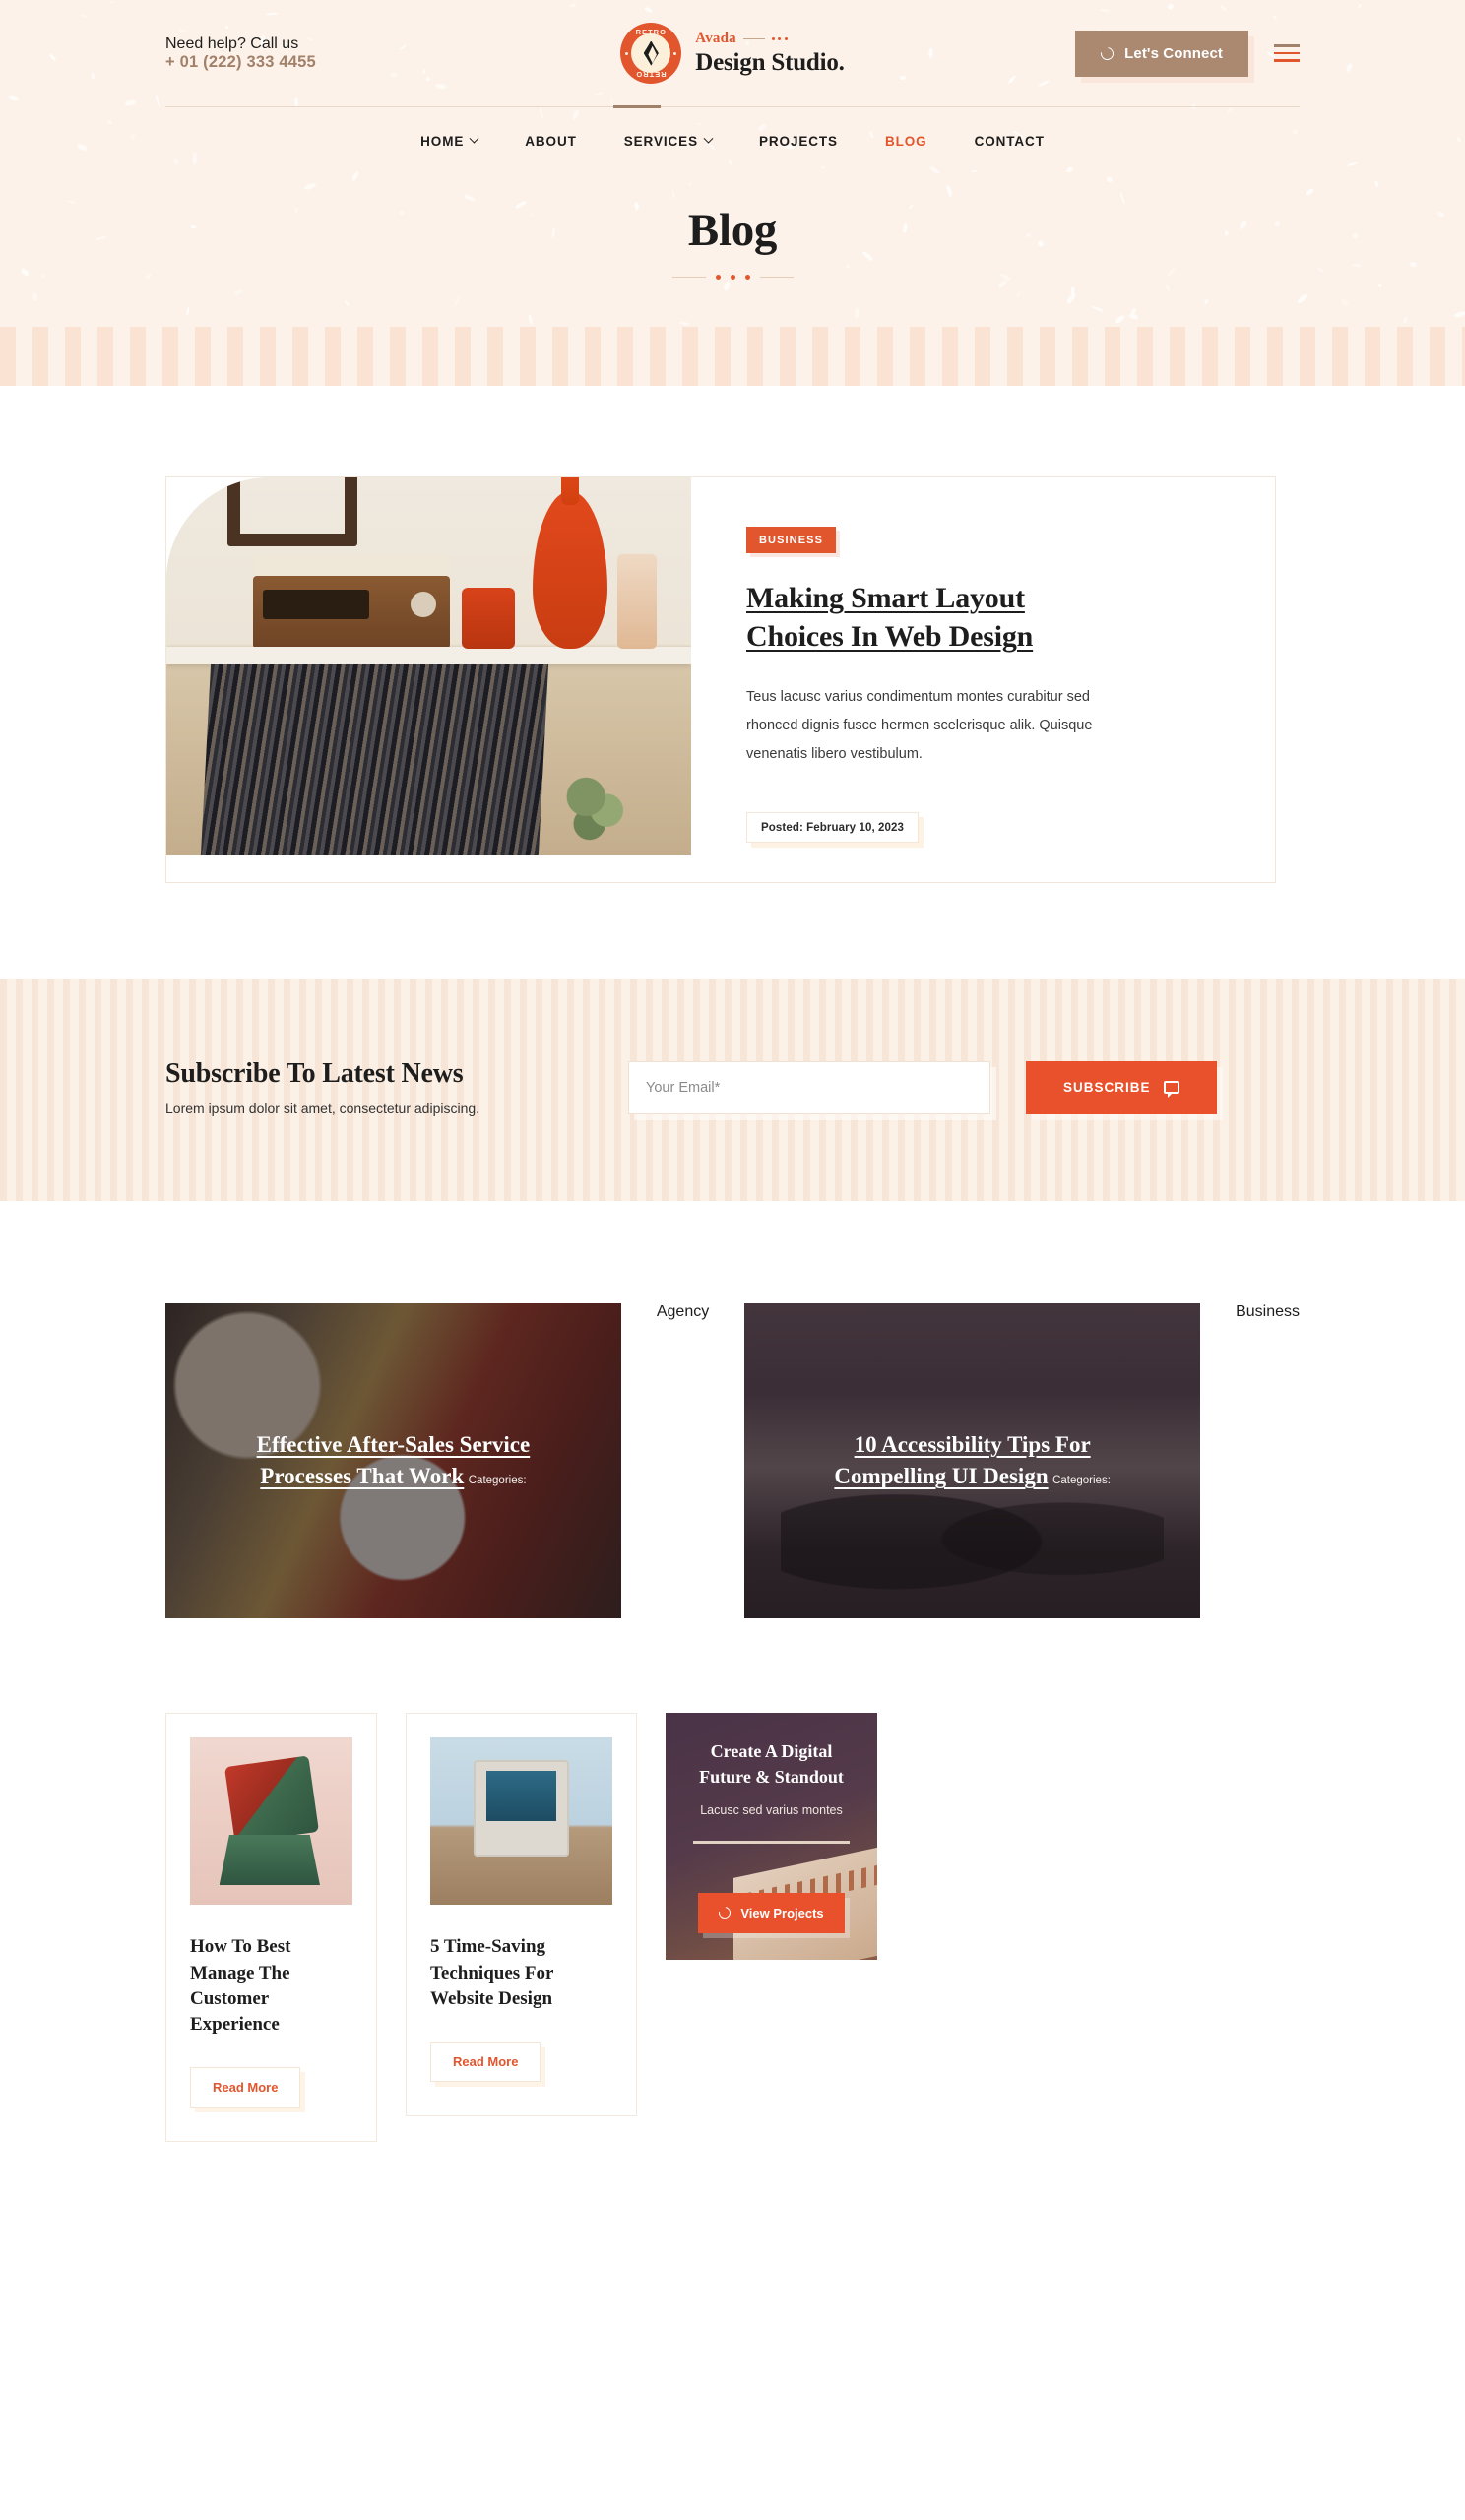 This screenshot has height=2520, width=1465. Describe the element at coordinates (771, 1809) in the screenshot. I see `cta-subtitle: Lacusc sed varius montes` at that location.